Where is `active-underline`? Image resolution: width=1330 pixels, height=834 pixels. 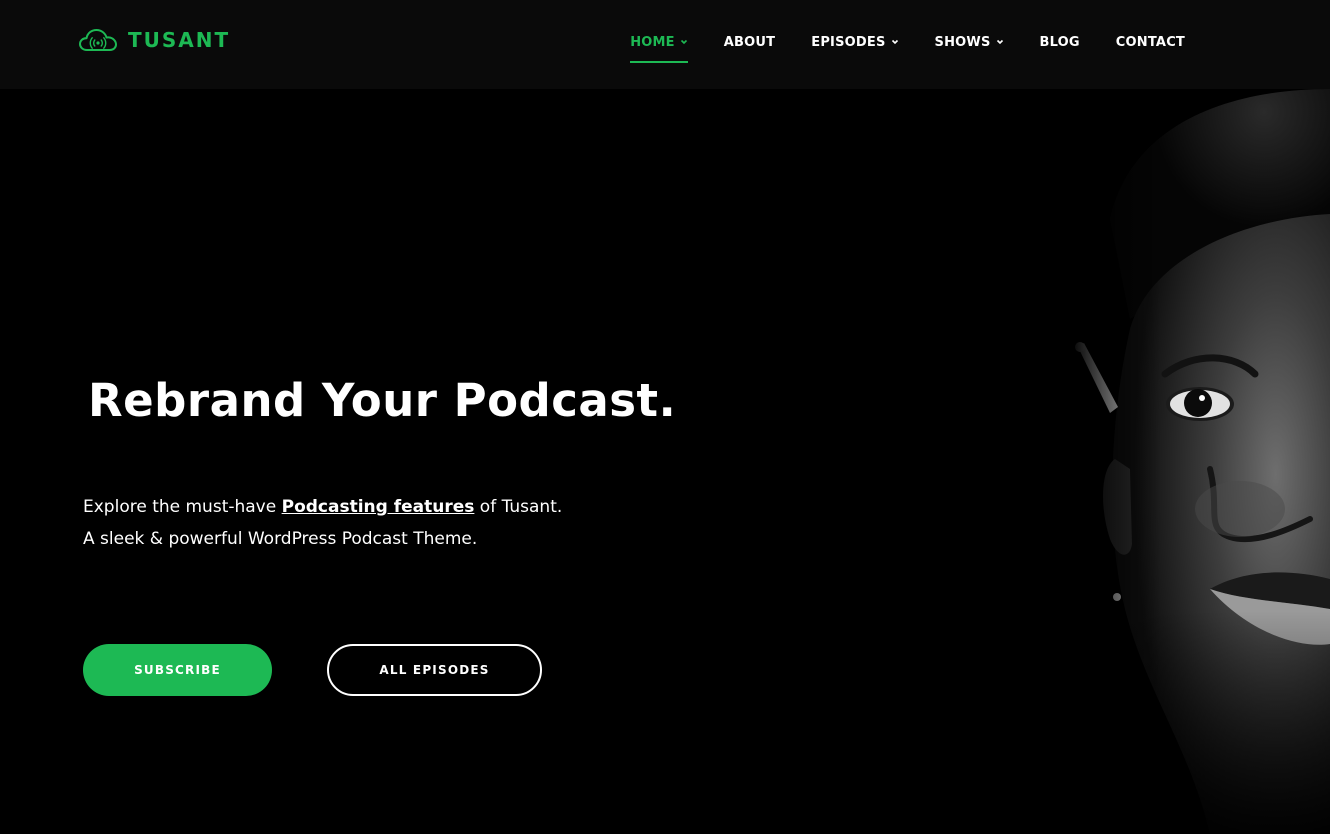 active-underline is located at coordinates (659, 61).